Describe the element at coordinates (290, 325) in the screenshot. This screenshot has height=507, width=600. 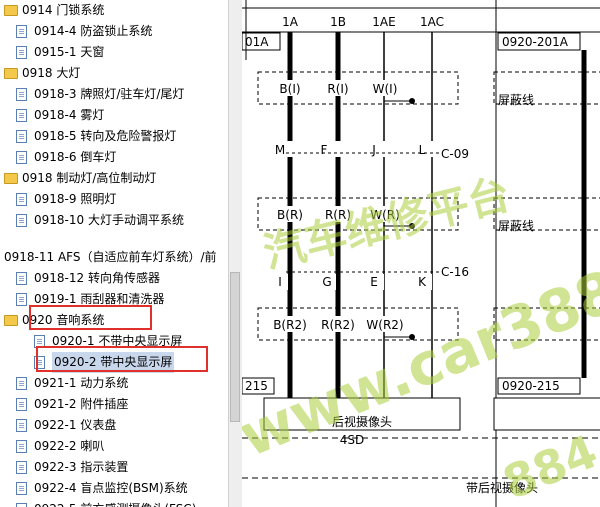
I see `wire-label-b-r2: B(R2)` at that location.